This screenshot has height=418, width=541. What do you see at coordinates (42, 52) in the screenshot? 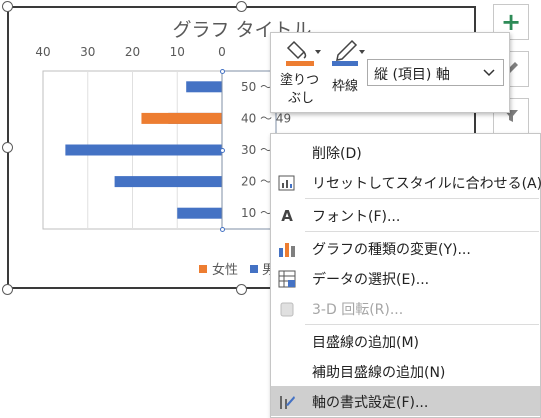
I see `x-tick-label: 40` at bounding box center [42, 52].